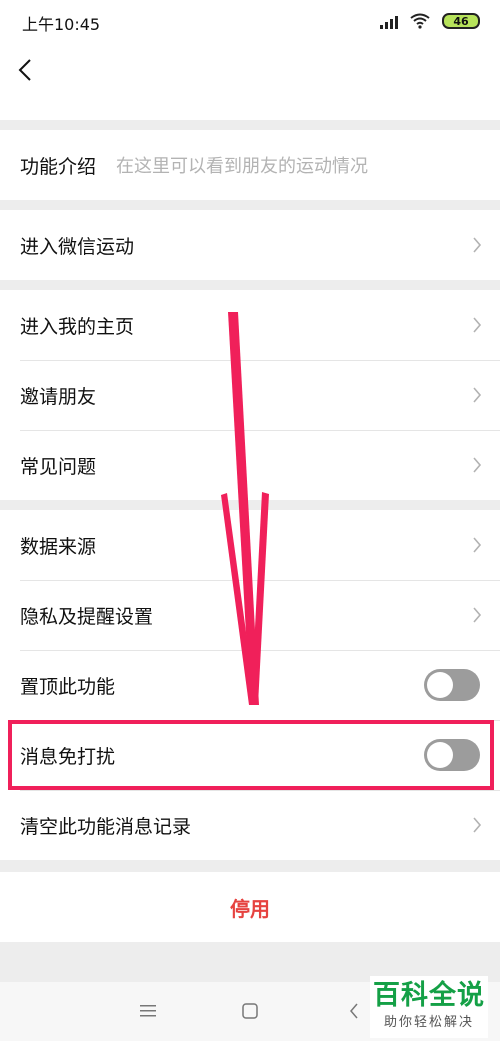  I want to click on list-item-pin-feature: 置顶此功能, so click(250, 685).